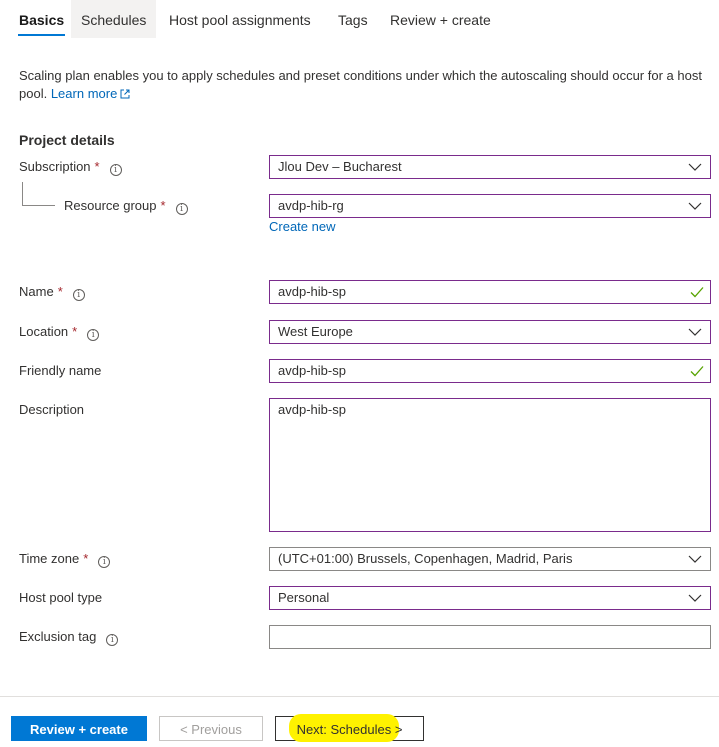 The height and width of the screenshot is (747, 719). I want to click on tab-review-create: Review + create, so click(440, 19).